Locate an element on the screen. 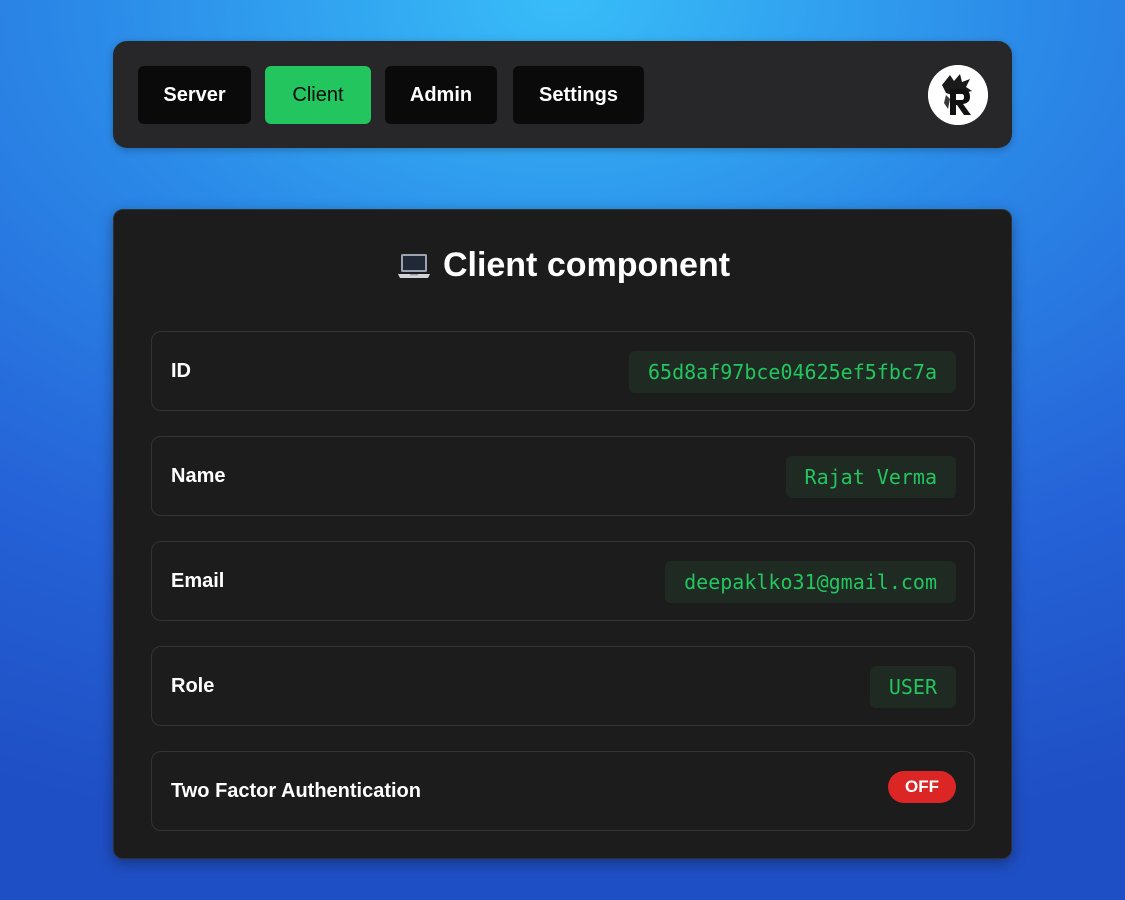 The height and width of the screenshot is (900, 1125). avatar is located at coordinates (958, 95).